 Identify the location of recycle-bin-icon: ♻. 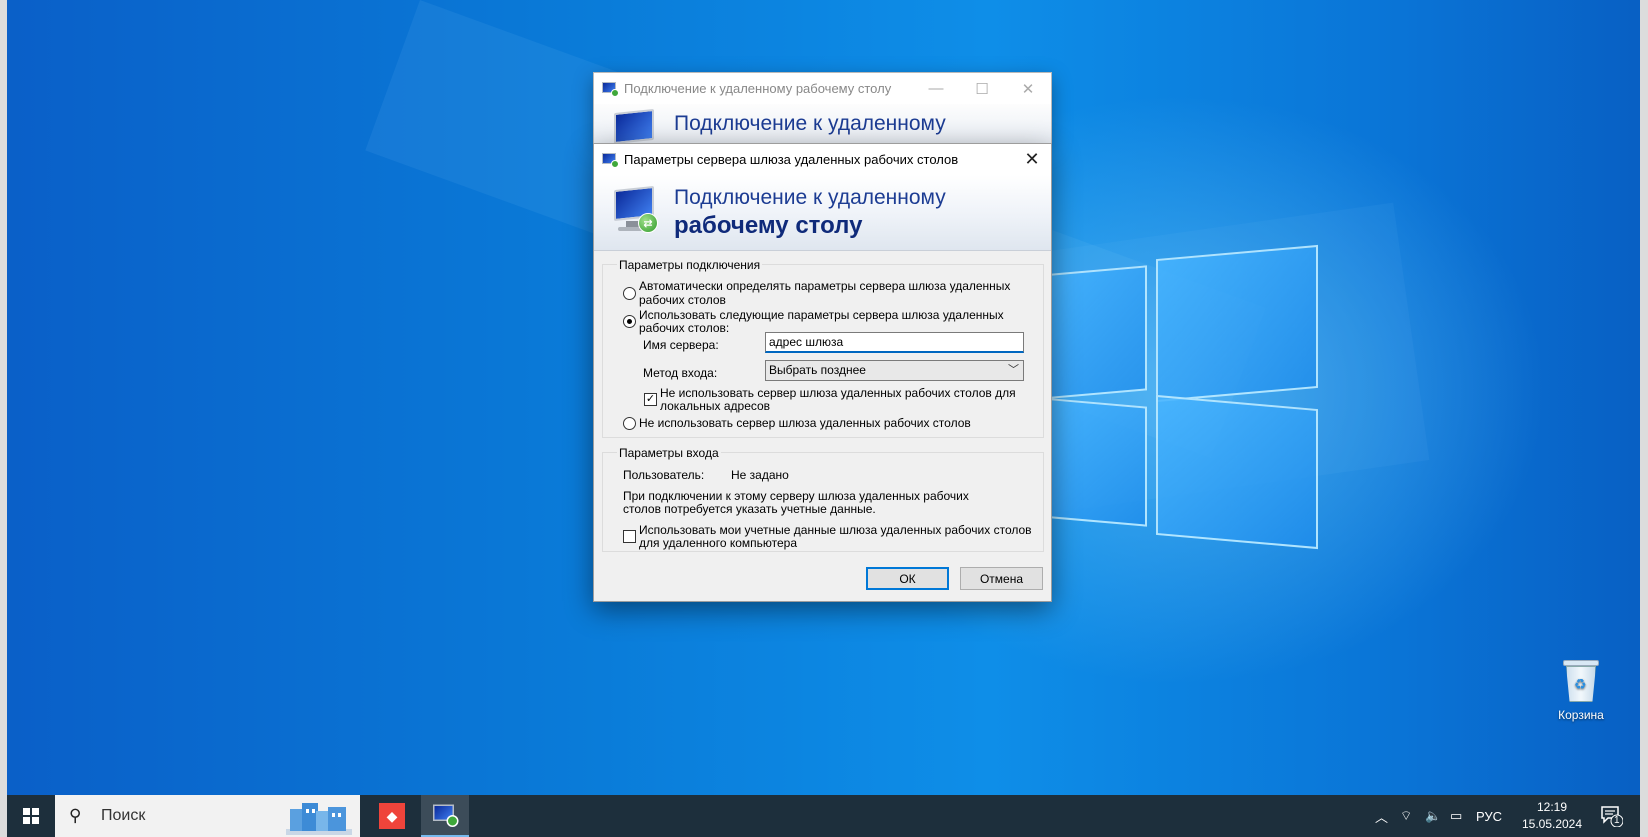
(1581, 681).